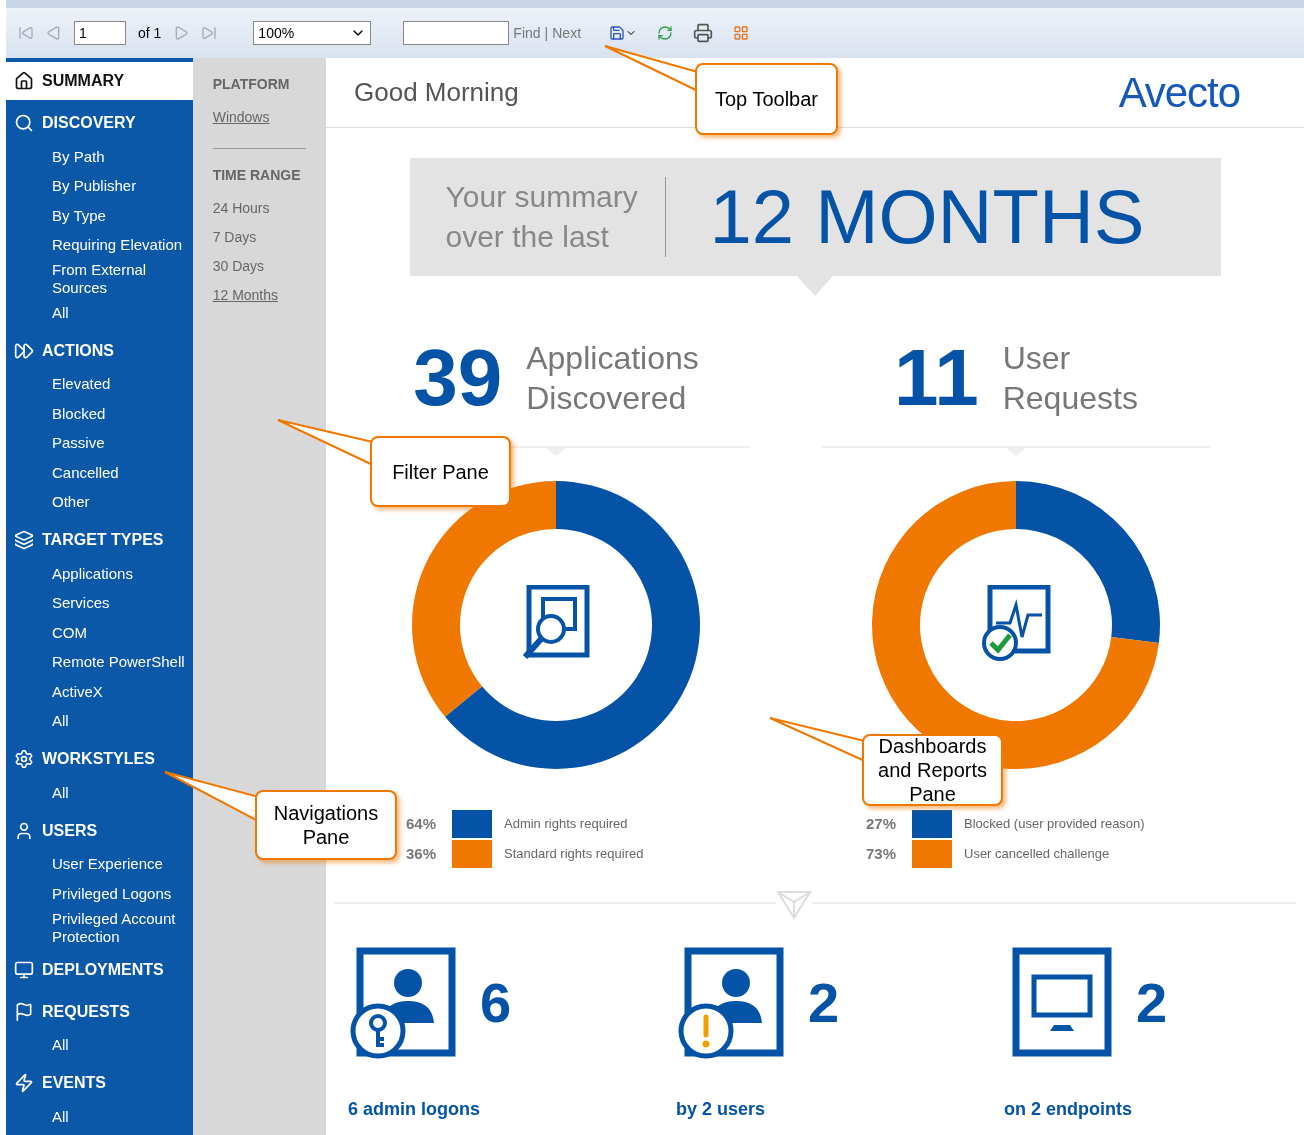 This screenshot has width=1304, height=1135. I want to click on settings-icon, so click(24, 759).